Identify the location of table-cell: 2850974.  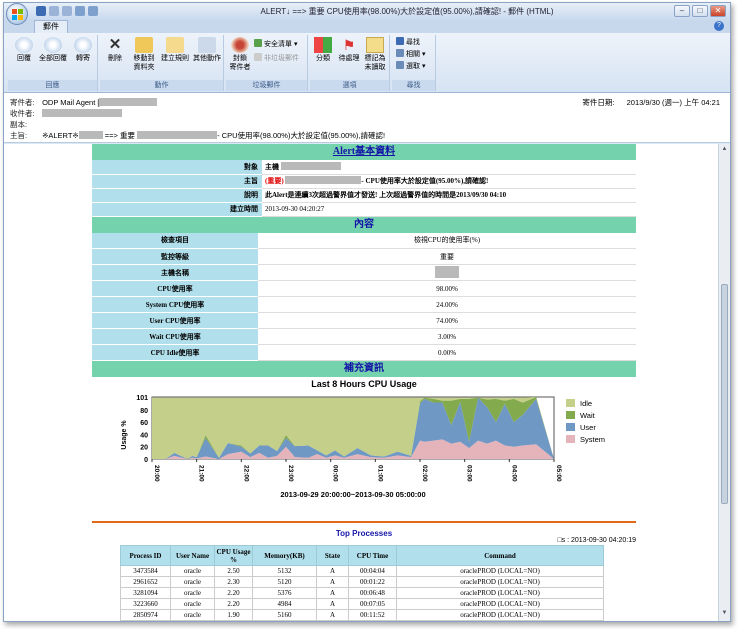
(145, 615).